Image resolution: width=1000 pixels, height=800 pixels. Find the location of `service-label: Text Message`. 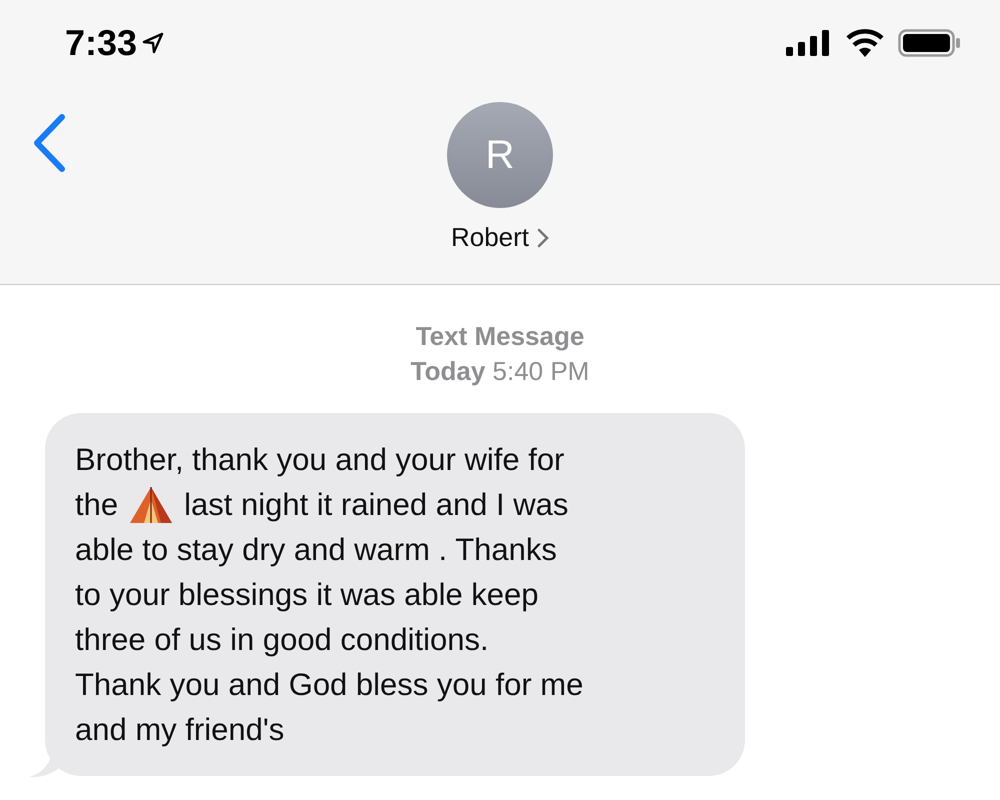

service-label: Text Message is located at coordinates (500, 336).